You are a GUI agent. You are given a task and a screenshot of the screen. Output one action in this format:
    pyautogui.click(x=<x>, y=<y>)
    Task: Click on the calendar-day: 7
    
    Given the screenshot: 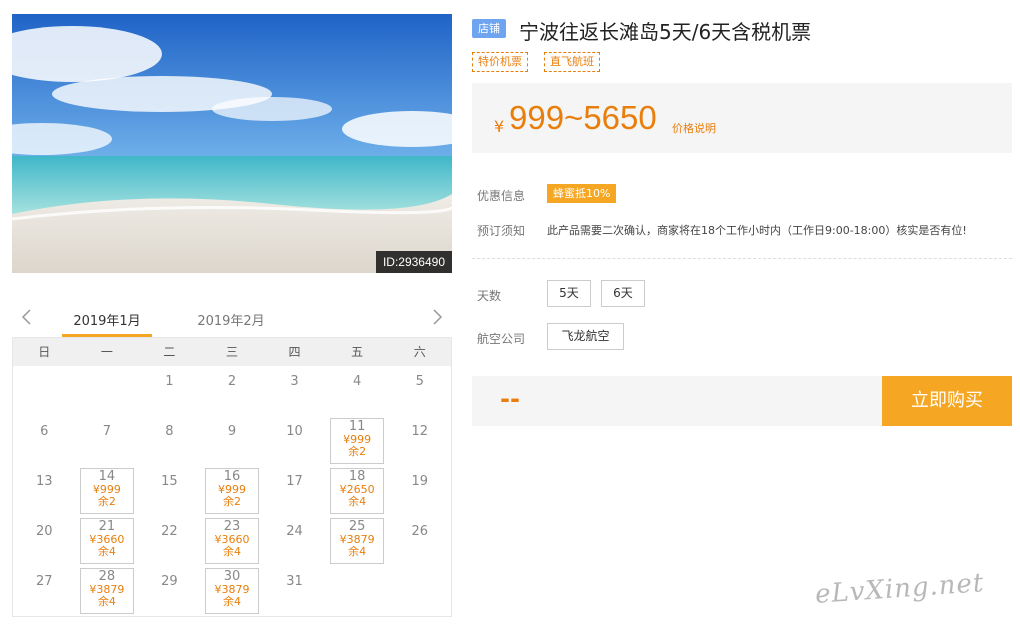 What is the action you would take?
    pyautogui.click(x=107, y=441)
    